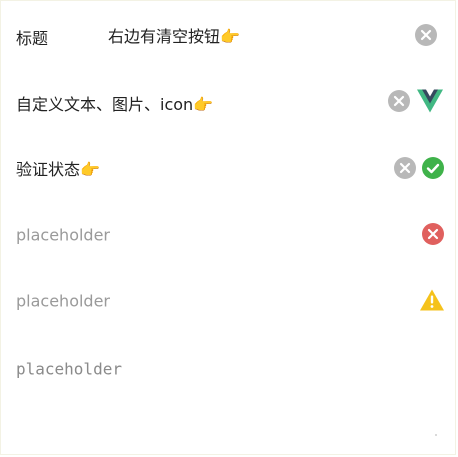 Image resolution: width=458 pixels, height=457 pixels. What do you see at coordinates (433, 234) in the screenshot?
I see `error-icon` at bounding box center [433, 234].